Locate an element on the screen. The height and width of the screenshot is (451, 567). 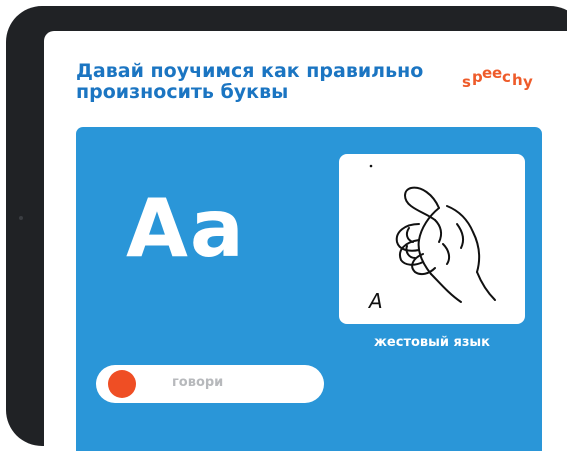
record-icon is located at coordinates (122, 384).